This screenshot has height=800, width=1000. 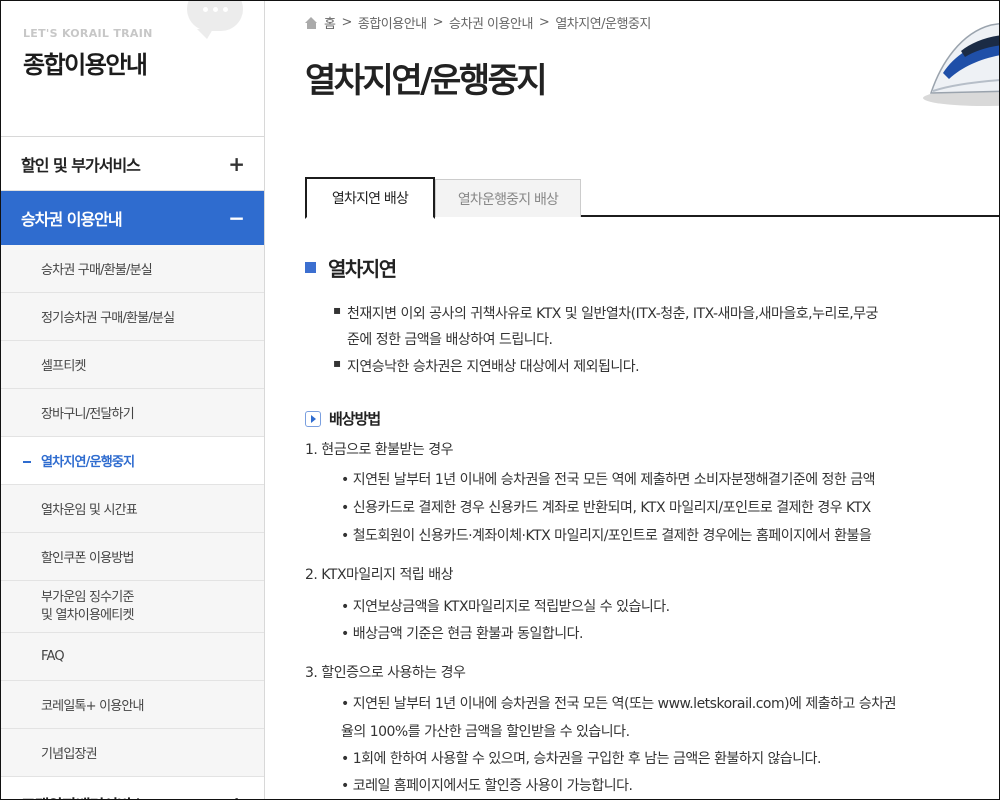 I want to click on home-icon, so click(x=311, y=22).